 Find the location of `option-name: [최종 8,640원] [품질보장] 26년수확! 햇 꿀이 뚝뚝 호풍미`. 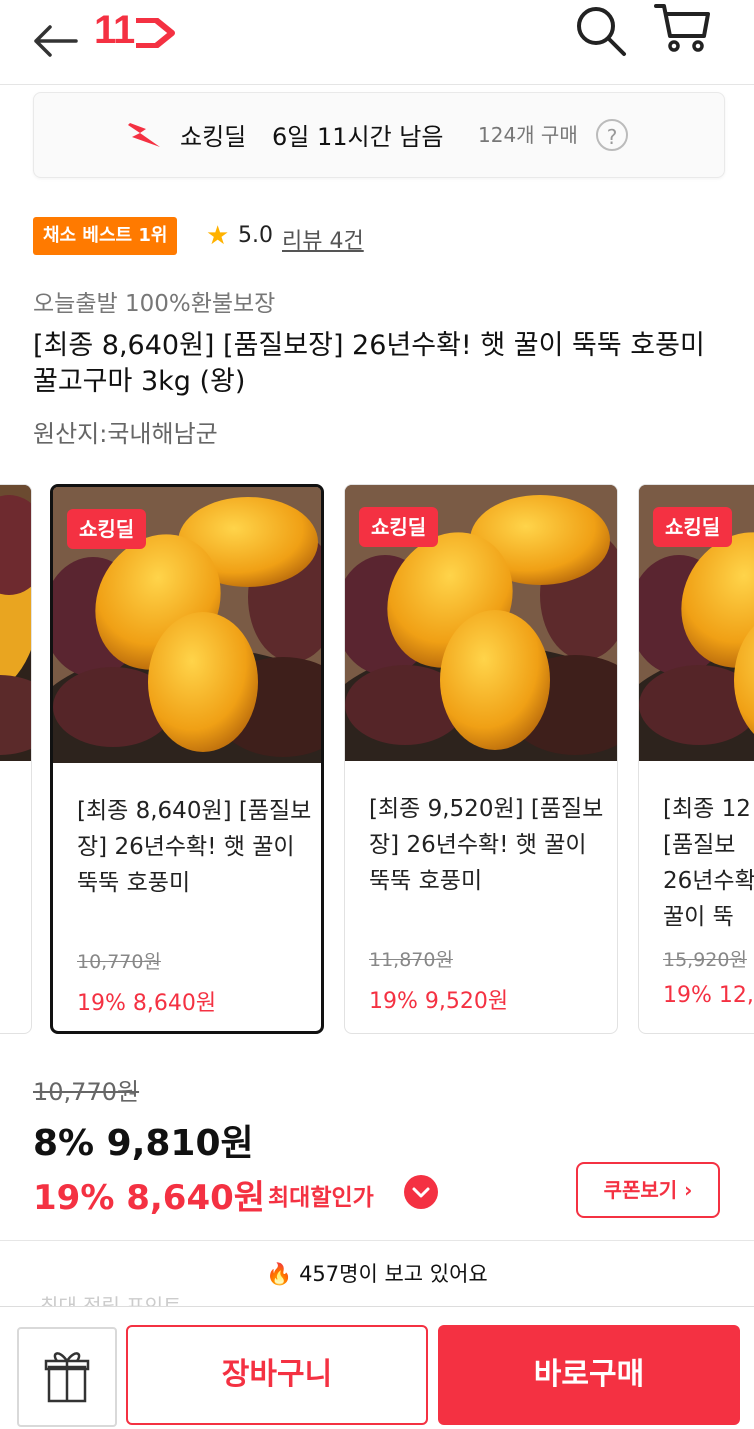

option-name: [최종 8,640원] [품질보장] 26년수확! 햇 꿀이 뚝뚝 호풍미 is located at coordinates (194, 847).